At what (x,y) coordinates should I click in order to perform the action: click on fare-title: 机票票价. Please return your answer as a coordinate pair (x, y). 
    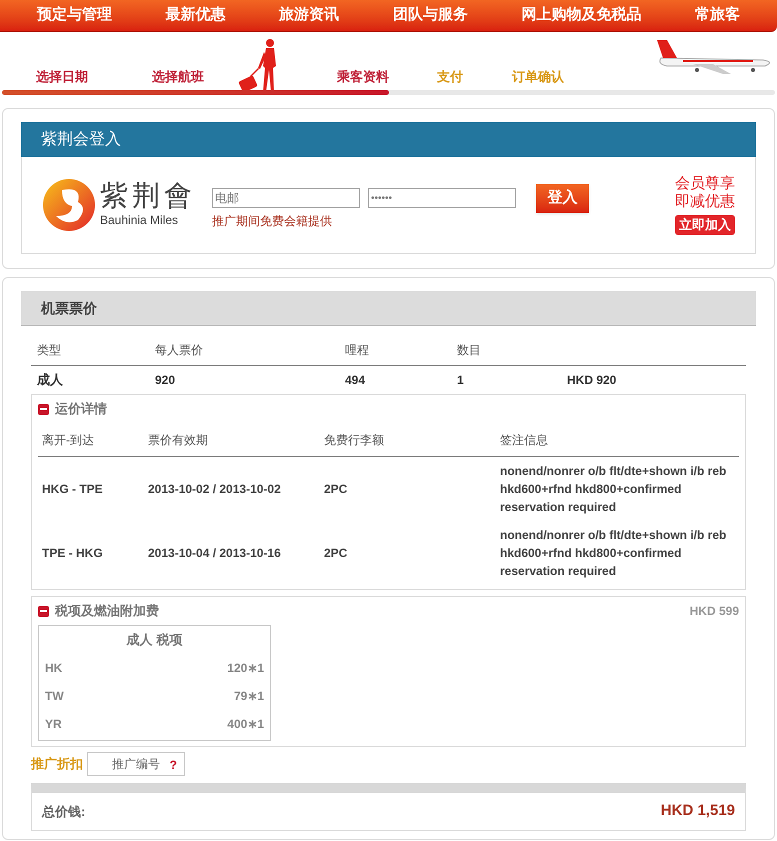
    Looking at the image, I should click on (69, 308).